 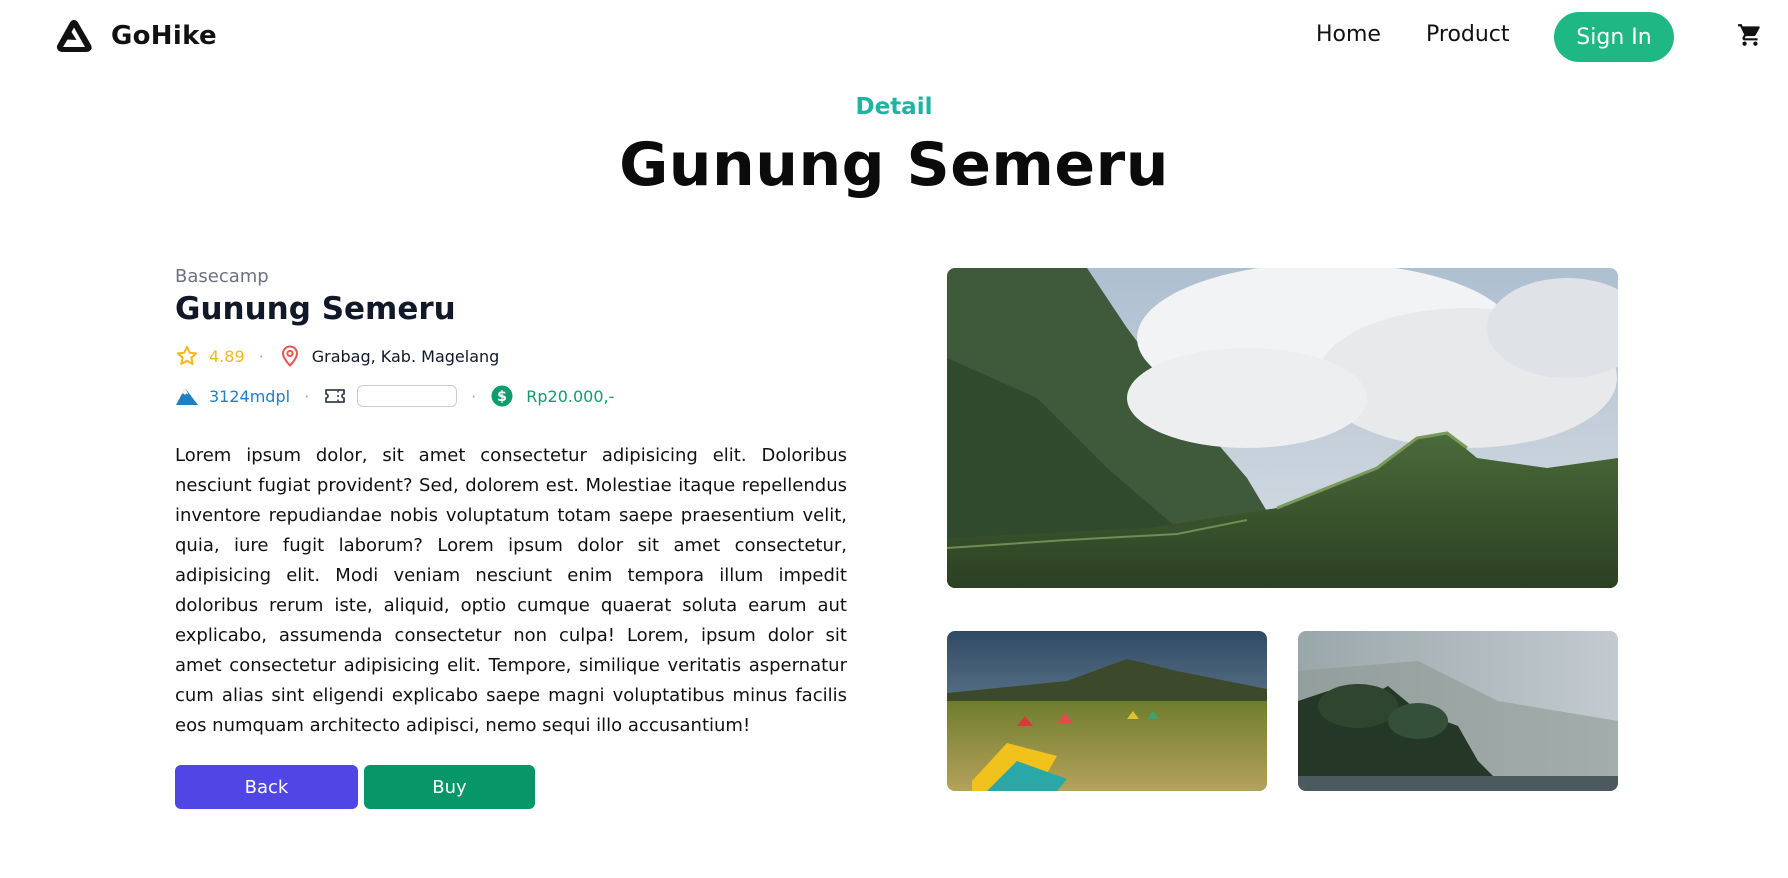 I want to click on action-buttons: Back Buy, so click(x=511, y=787).